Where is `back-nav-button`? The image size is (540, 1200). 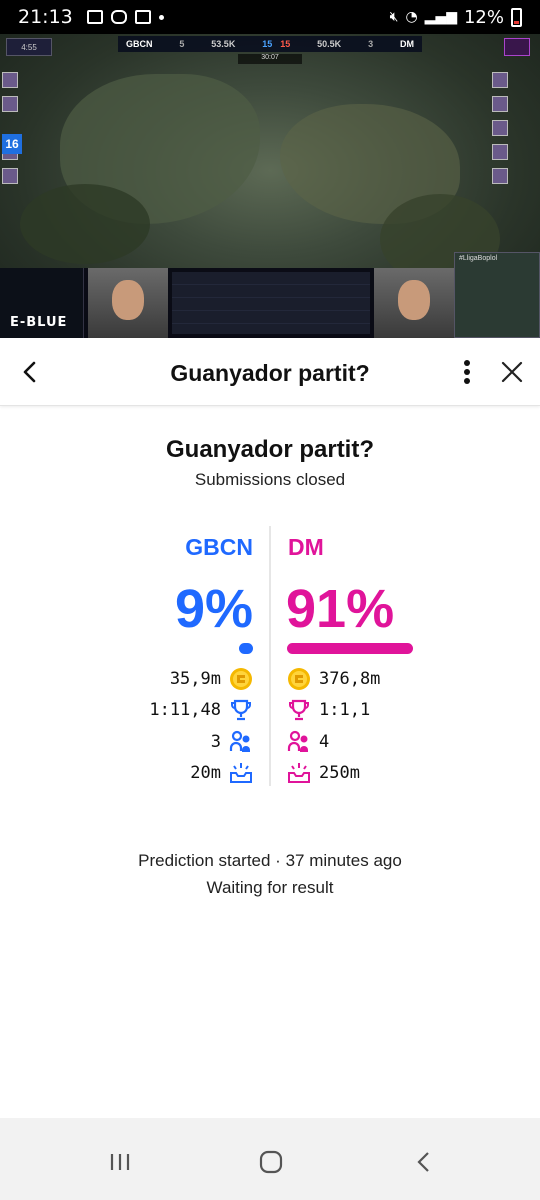 back-nav-button is located at coordinates (423, 1162).